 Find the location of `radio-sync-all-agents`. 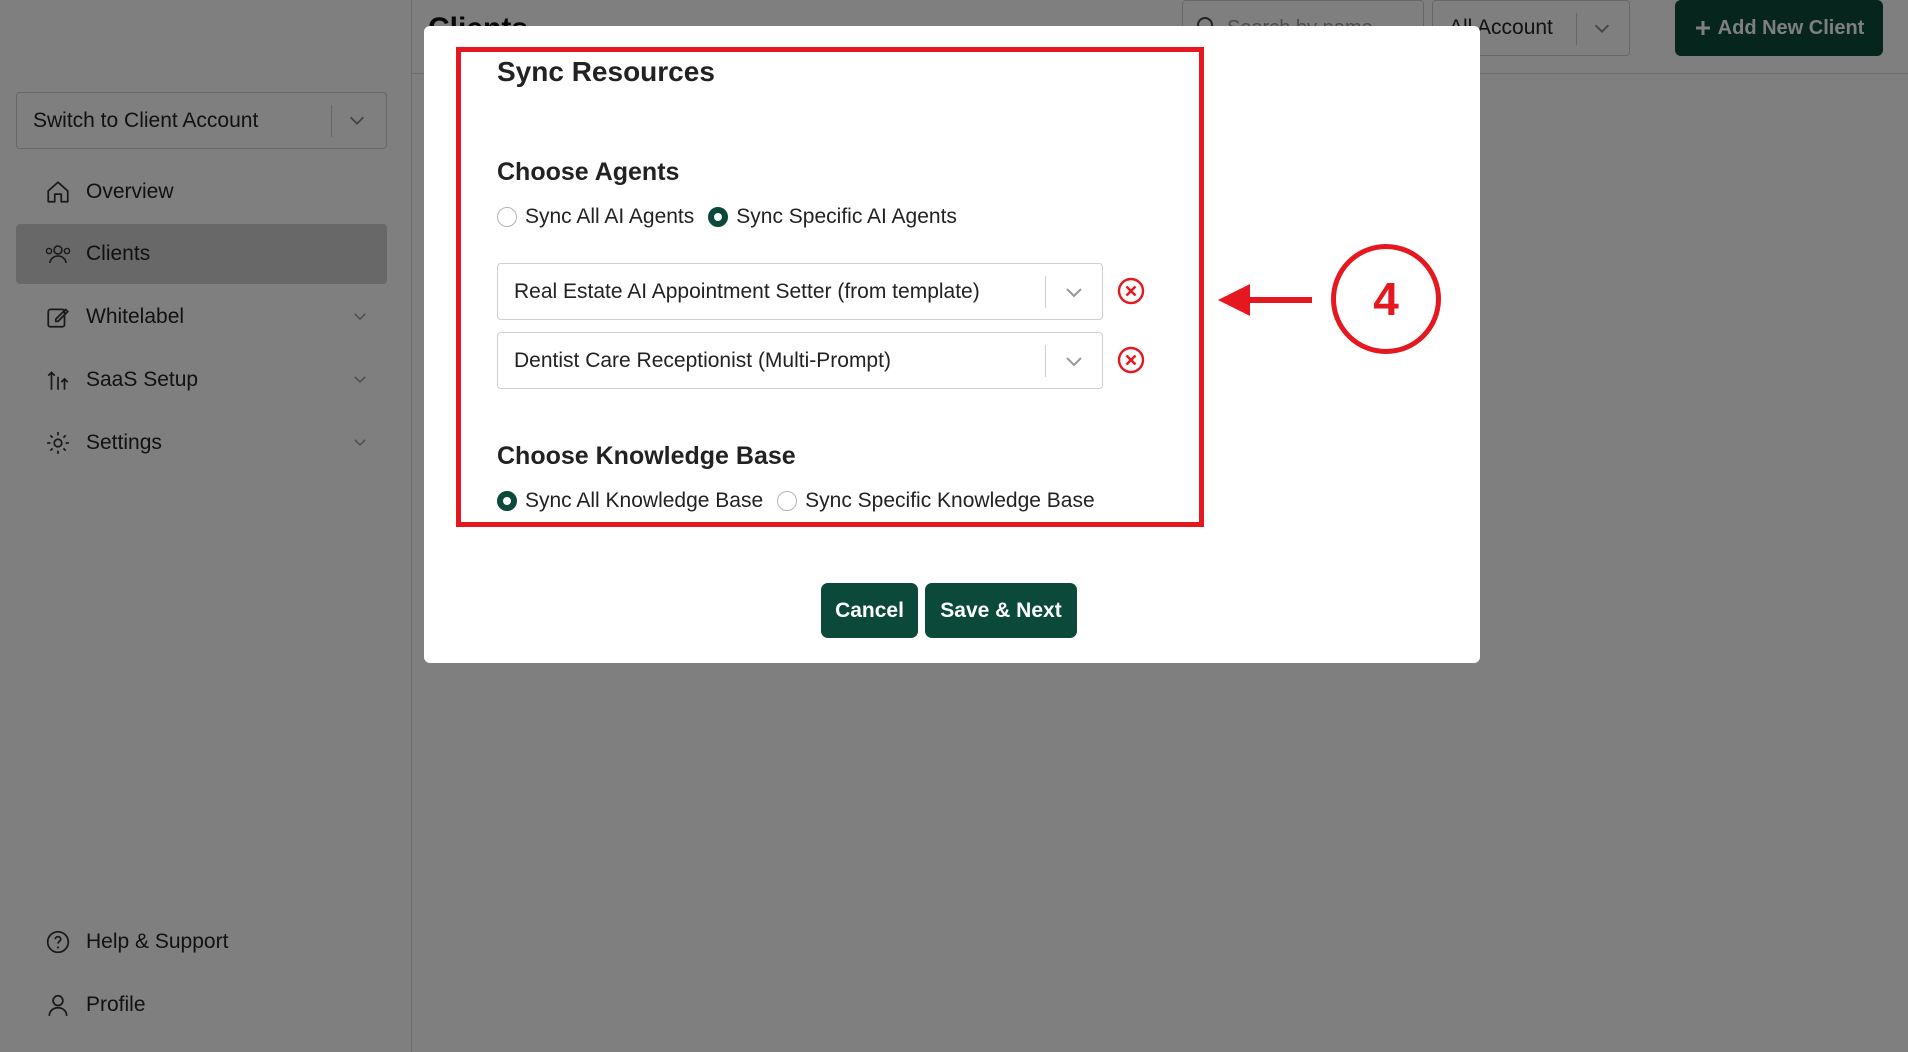

radio-sync-all-agents is located at coordinates (507, 217).